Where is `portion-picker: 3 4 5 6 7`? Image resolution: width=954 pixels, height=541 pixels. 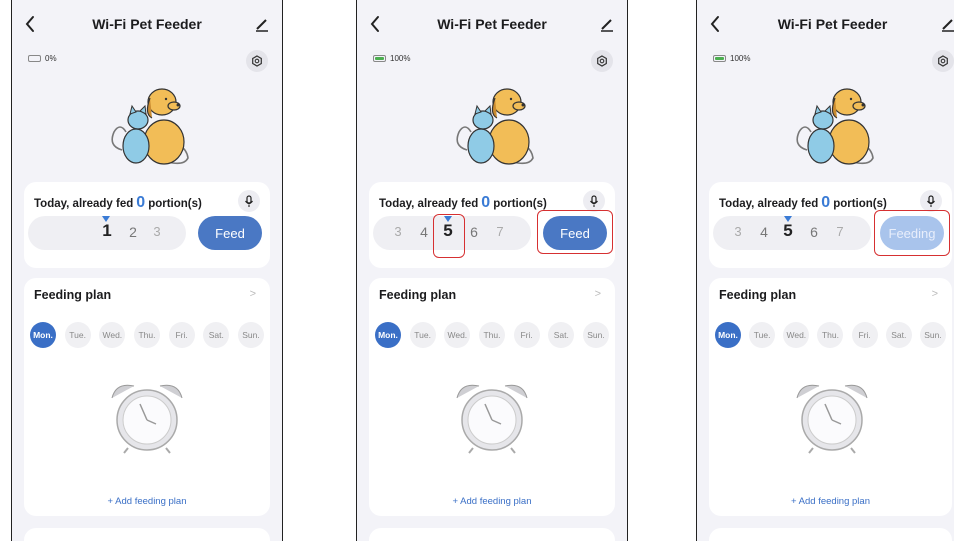
portion-picker: 3 4 5 6 7 is located at coordinates (792, 233).